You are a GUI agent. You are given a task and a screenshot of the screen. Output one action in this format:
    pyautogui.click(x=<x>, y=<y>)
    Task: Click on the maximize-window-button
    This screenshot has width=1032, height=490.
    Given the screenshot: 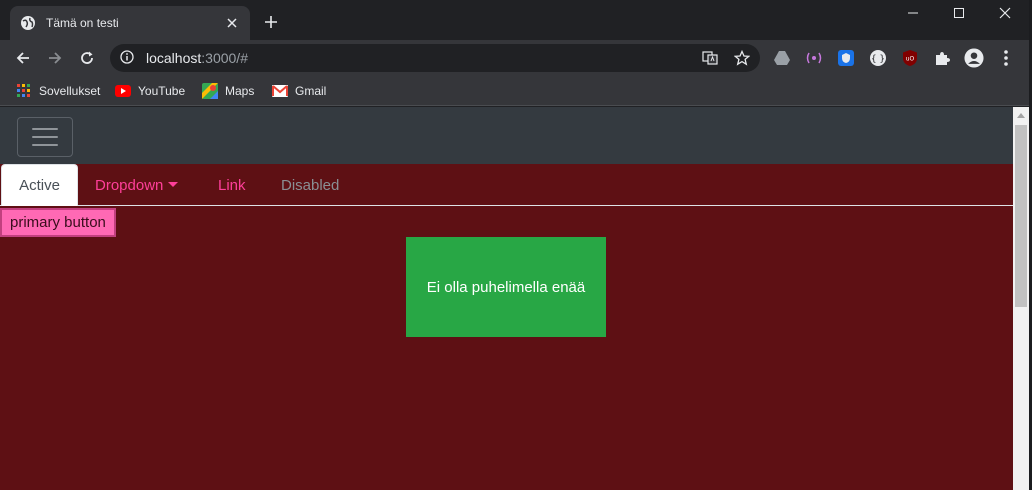 What is the action you would take?
    pyautogui.click(x=959, y=13)
    